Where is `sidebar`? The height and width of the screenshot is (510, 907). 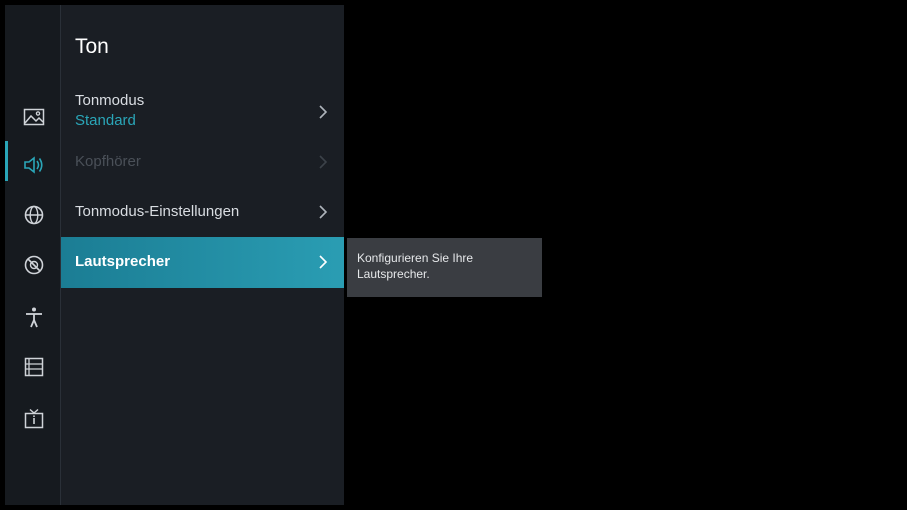 sidebar is located at coordinates (32, 255).